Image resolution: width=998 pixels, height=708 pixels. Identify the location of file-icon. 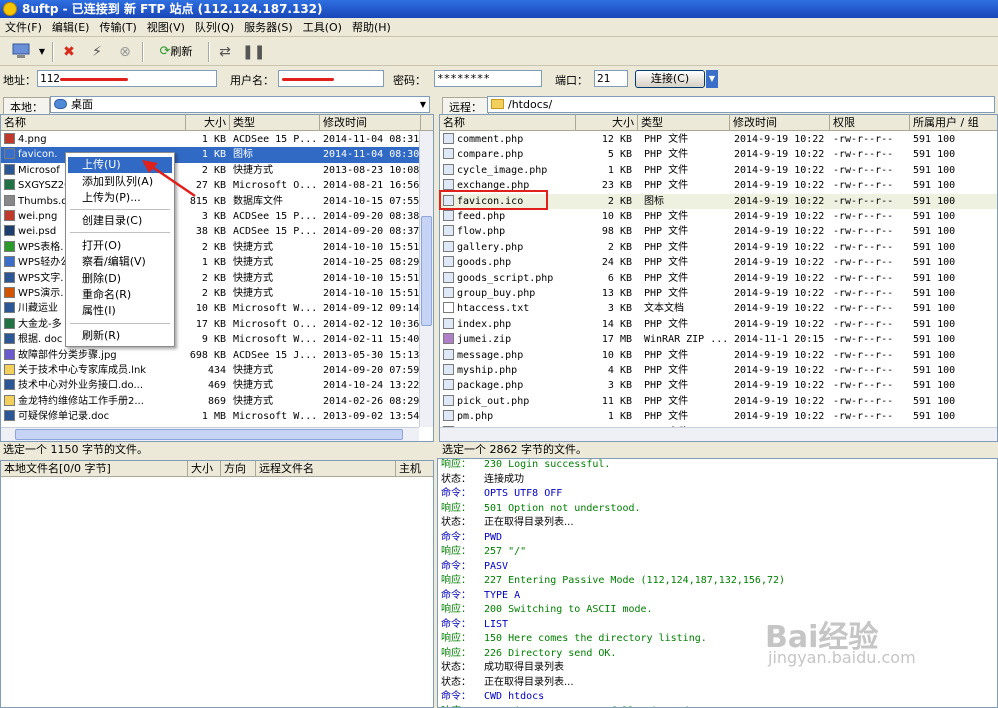
(9, 354).